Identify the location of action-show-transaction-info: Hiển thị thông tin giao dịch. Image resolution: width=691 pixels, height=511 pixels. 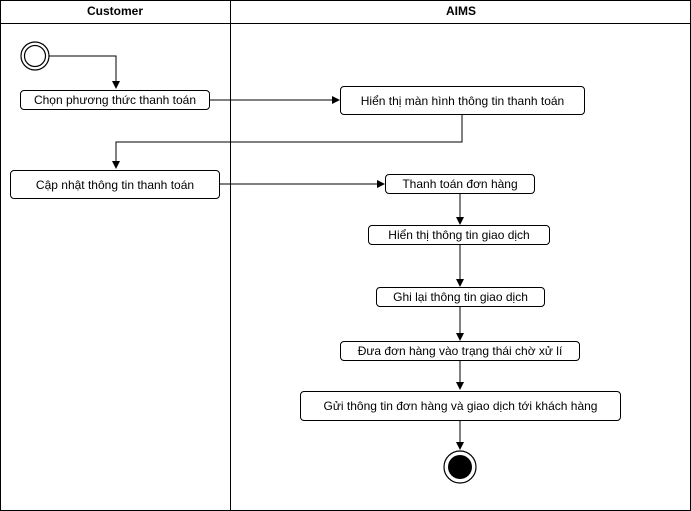
(459, 235).